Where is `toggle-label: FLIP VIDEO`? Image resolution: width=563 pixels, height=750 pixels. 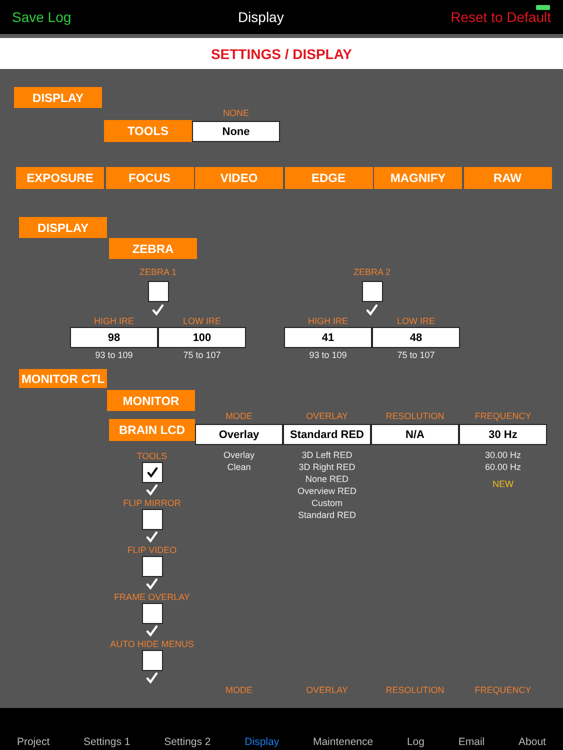
toggle-label: FLIP VIDEO is located at coordinates (152, 550).